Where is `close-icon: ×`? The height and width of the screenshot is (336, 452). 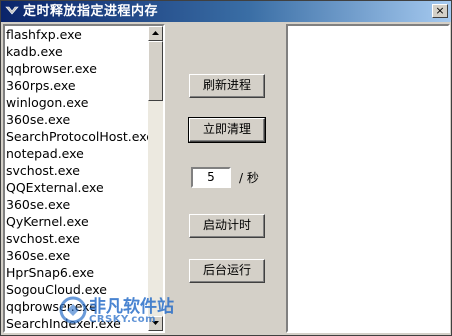
close-icon: × is located at coordinates (440, 10).